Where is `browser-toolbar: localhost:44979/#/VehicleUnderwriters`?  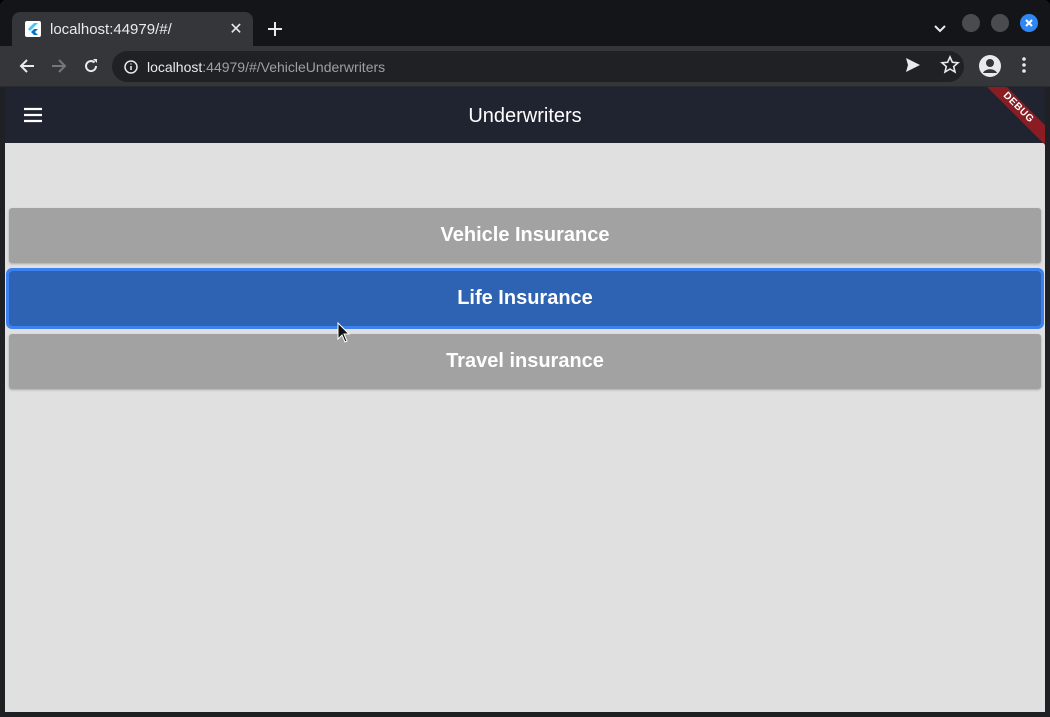
browser-toolbar: localhost:44979/#/VehicleUnderwriters is located at coordinates (525, 66).